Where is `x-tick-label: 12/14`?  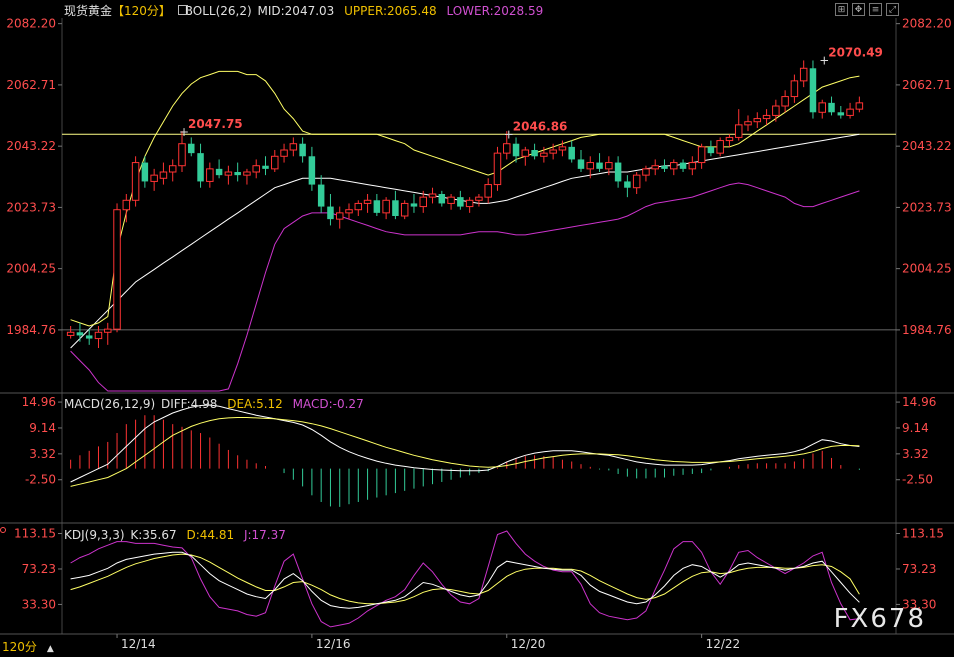
x-tick-label: 12/14 is located at coordinates (138, 644).